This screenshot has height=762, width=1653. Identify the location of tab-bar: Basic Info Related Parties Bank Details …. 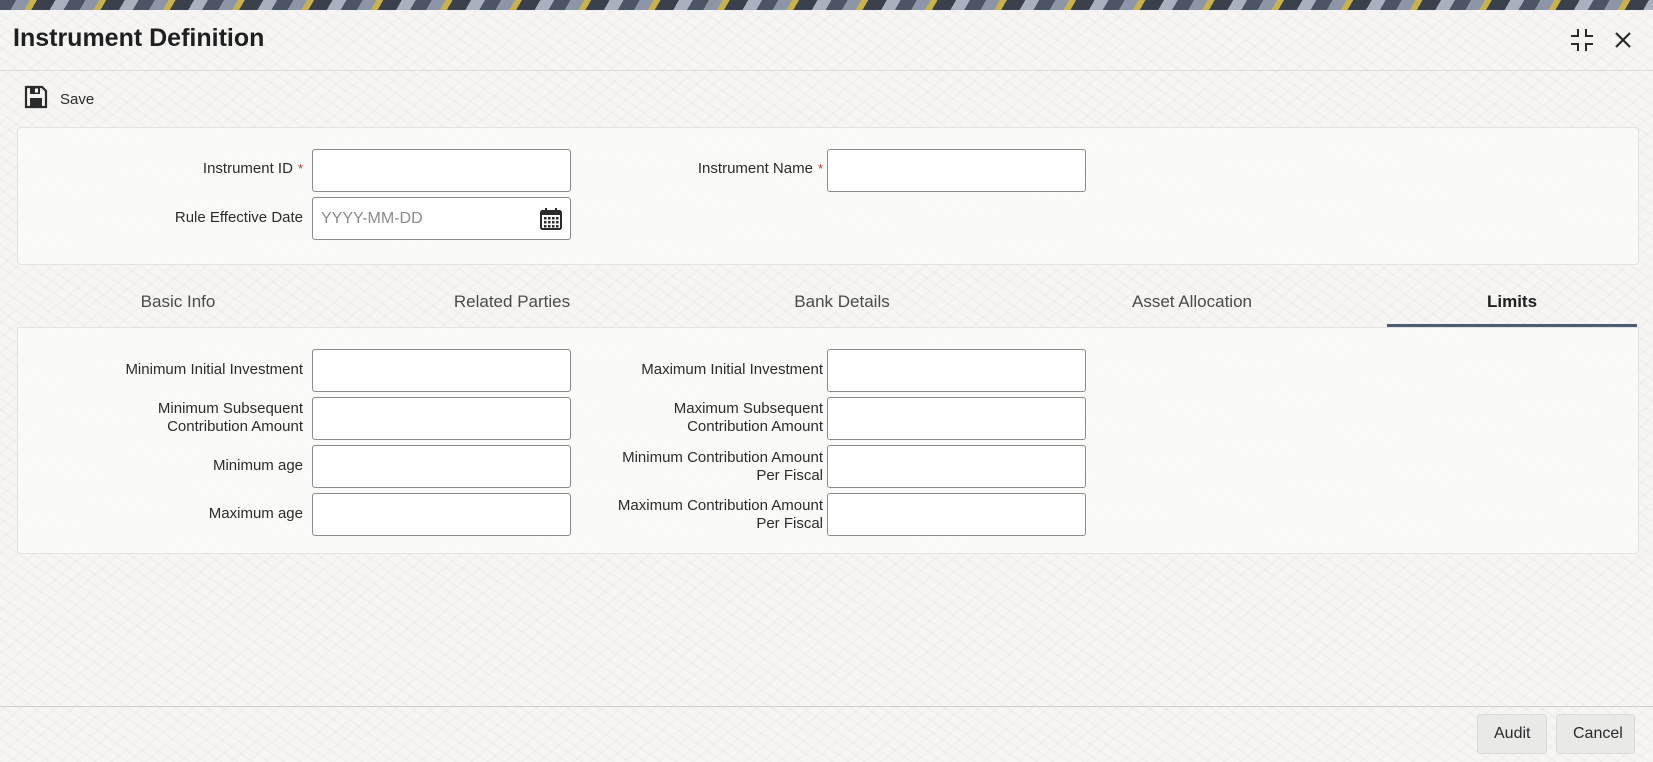
(828, 306).